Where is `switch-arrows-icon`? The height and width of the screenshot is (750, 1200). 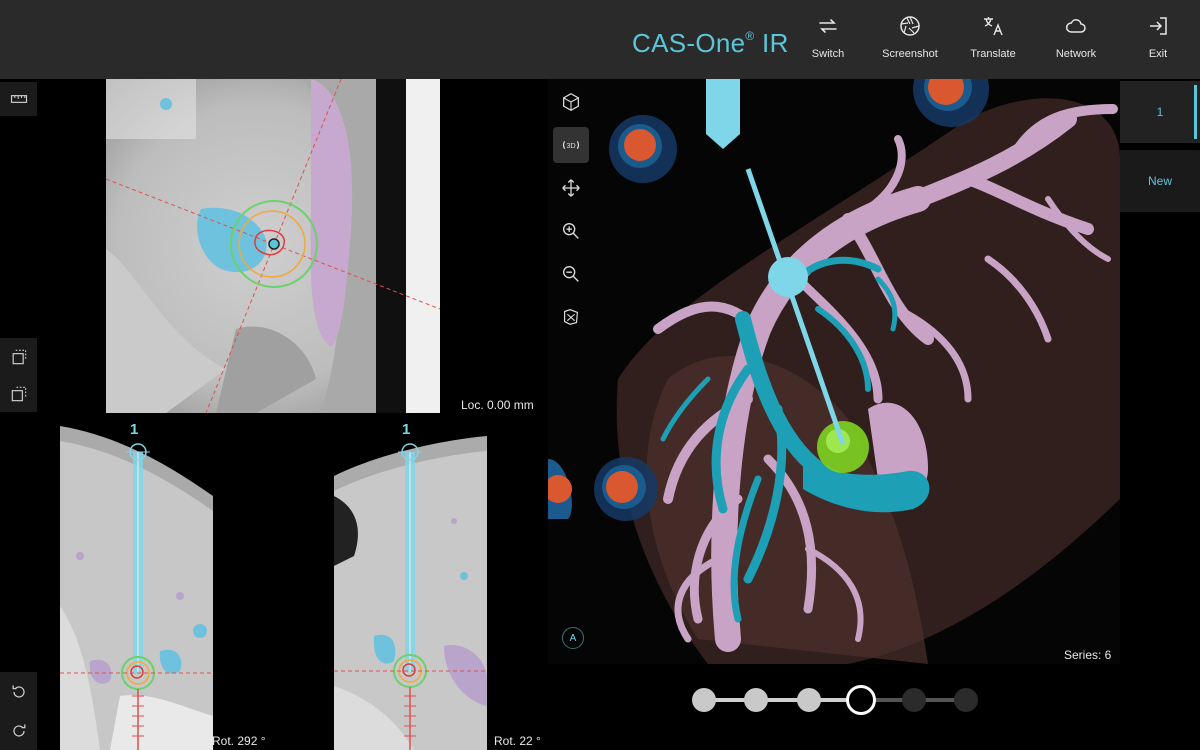 switch-arrows-icon is located at coordinates (828, 26).